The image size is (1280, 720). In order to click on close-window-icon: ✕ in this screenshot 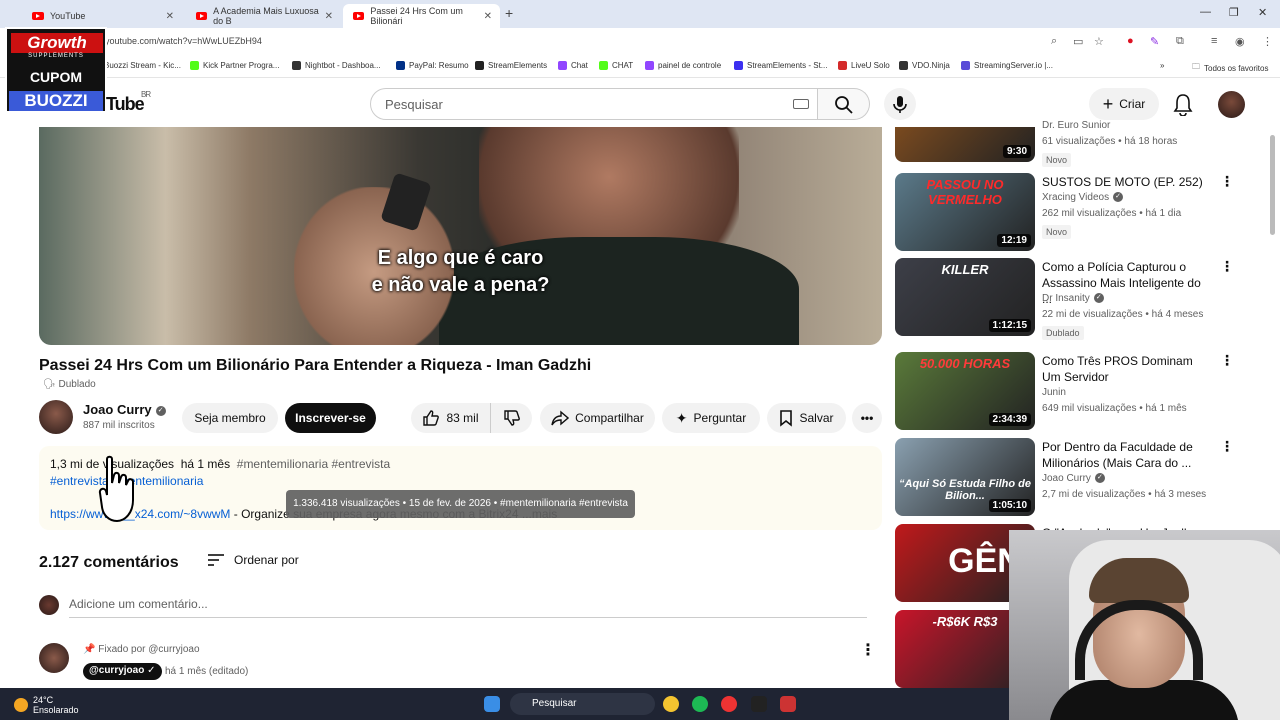, I will do `click(1262, 12)`.